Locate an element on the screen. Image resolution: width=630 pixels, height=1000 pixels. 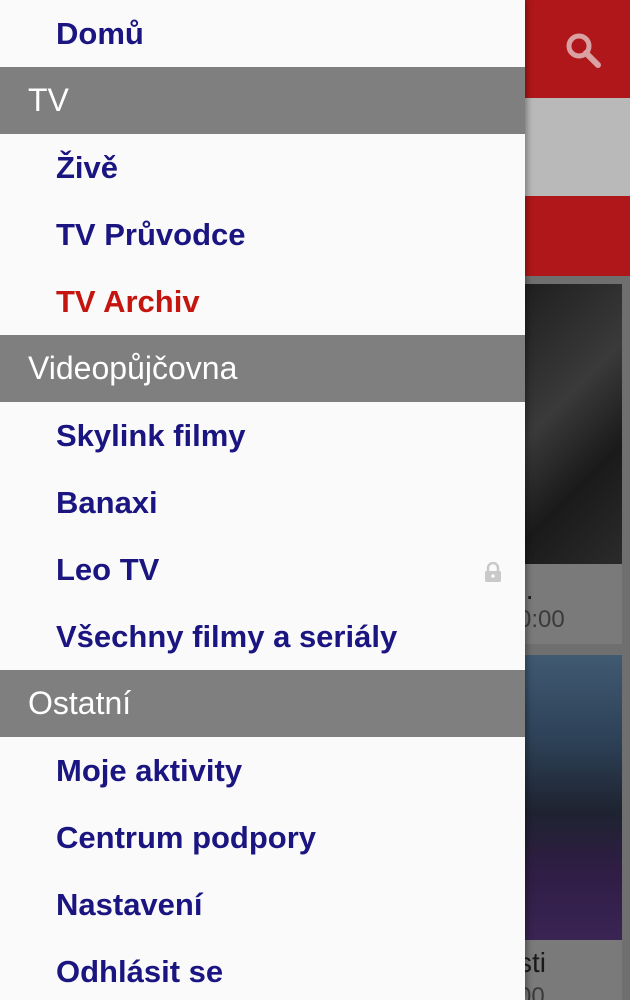
drawer-item-my-activities: Moje aktivity is located at coordinates (262, 770).